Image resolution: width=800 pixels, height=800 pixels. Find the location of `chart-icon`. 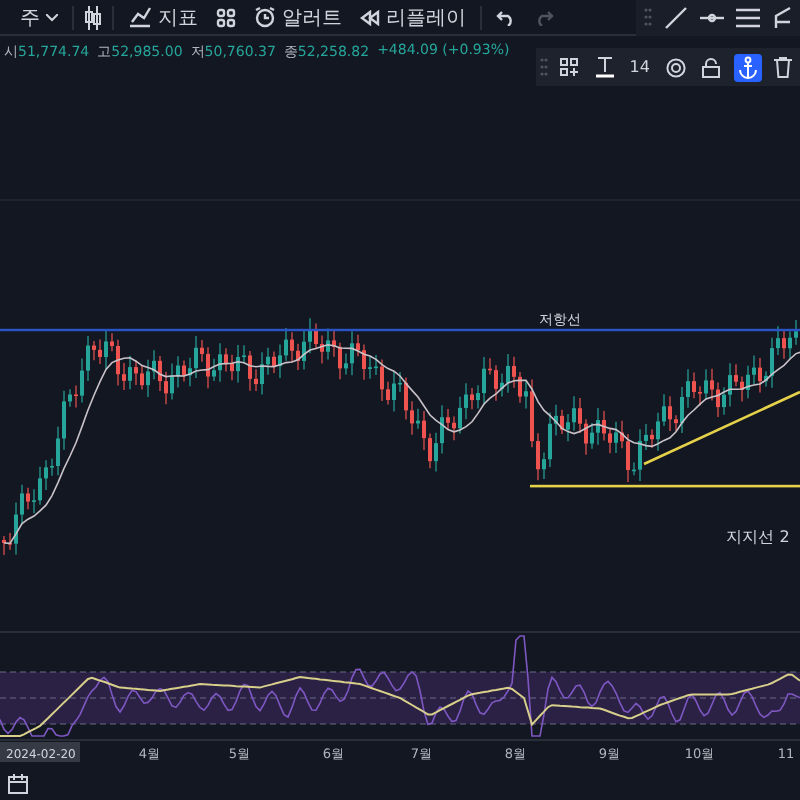

chart-icon is located at coordinates (140, 17).